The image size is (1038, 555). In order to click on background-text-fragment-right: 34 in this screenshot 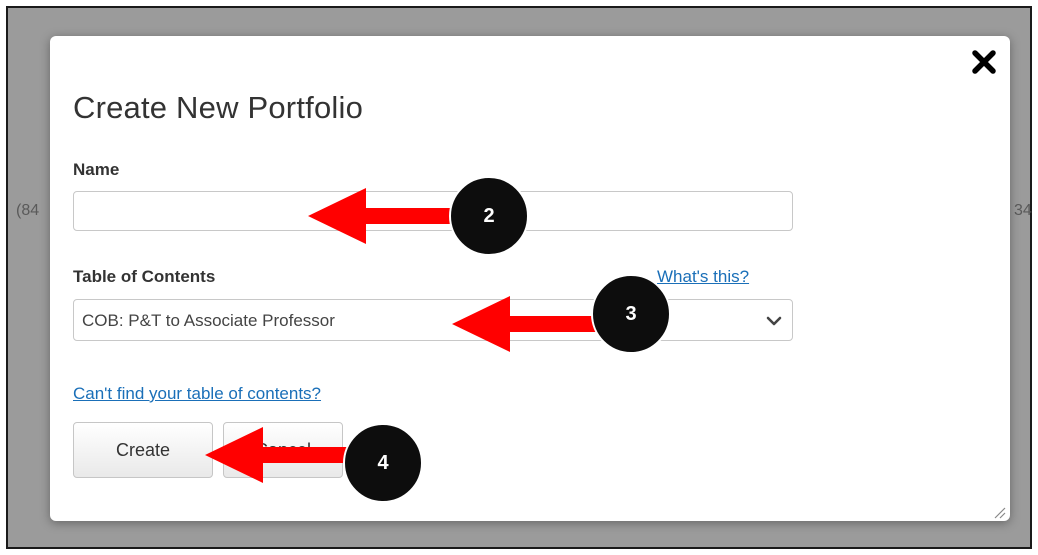, I will do `click(1023, 210)`.